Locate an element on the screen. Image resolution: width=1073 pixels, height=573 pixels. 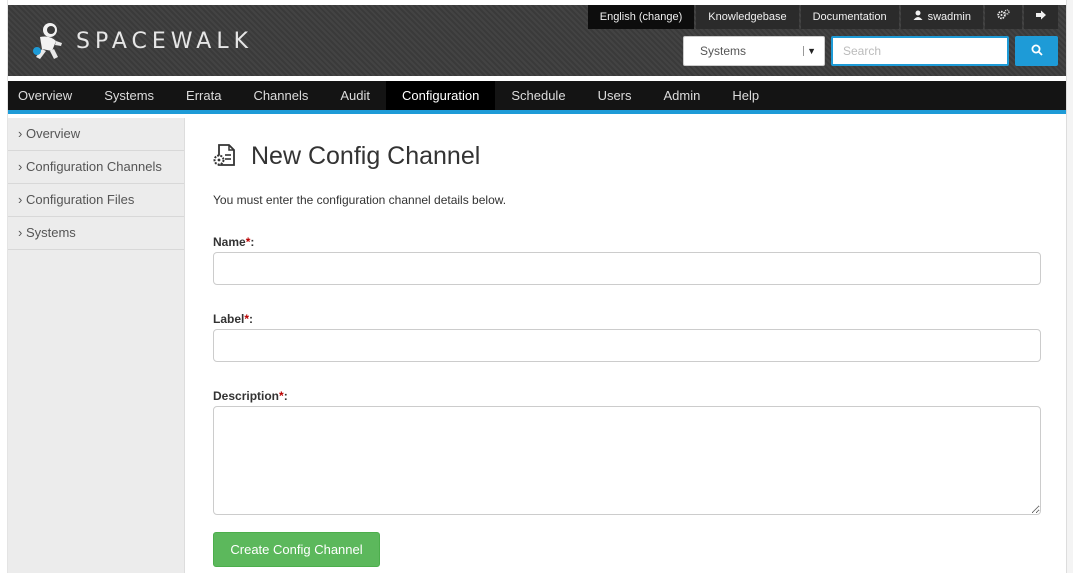
label-text: Description is located at coordinates (246, 396).